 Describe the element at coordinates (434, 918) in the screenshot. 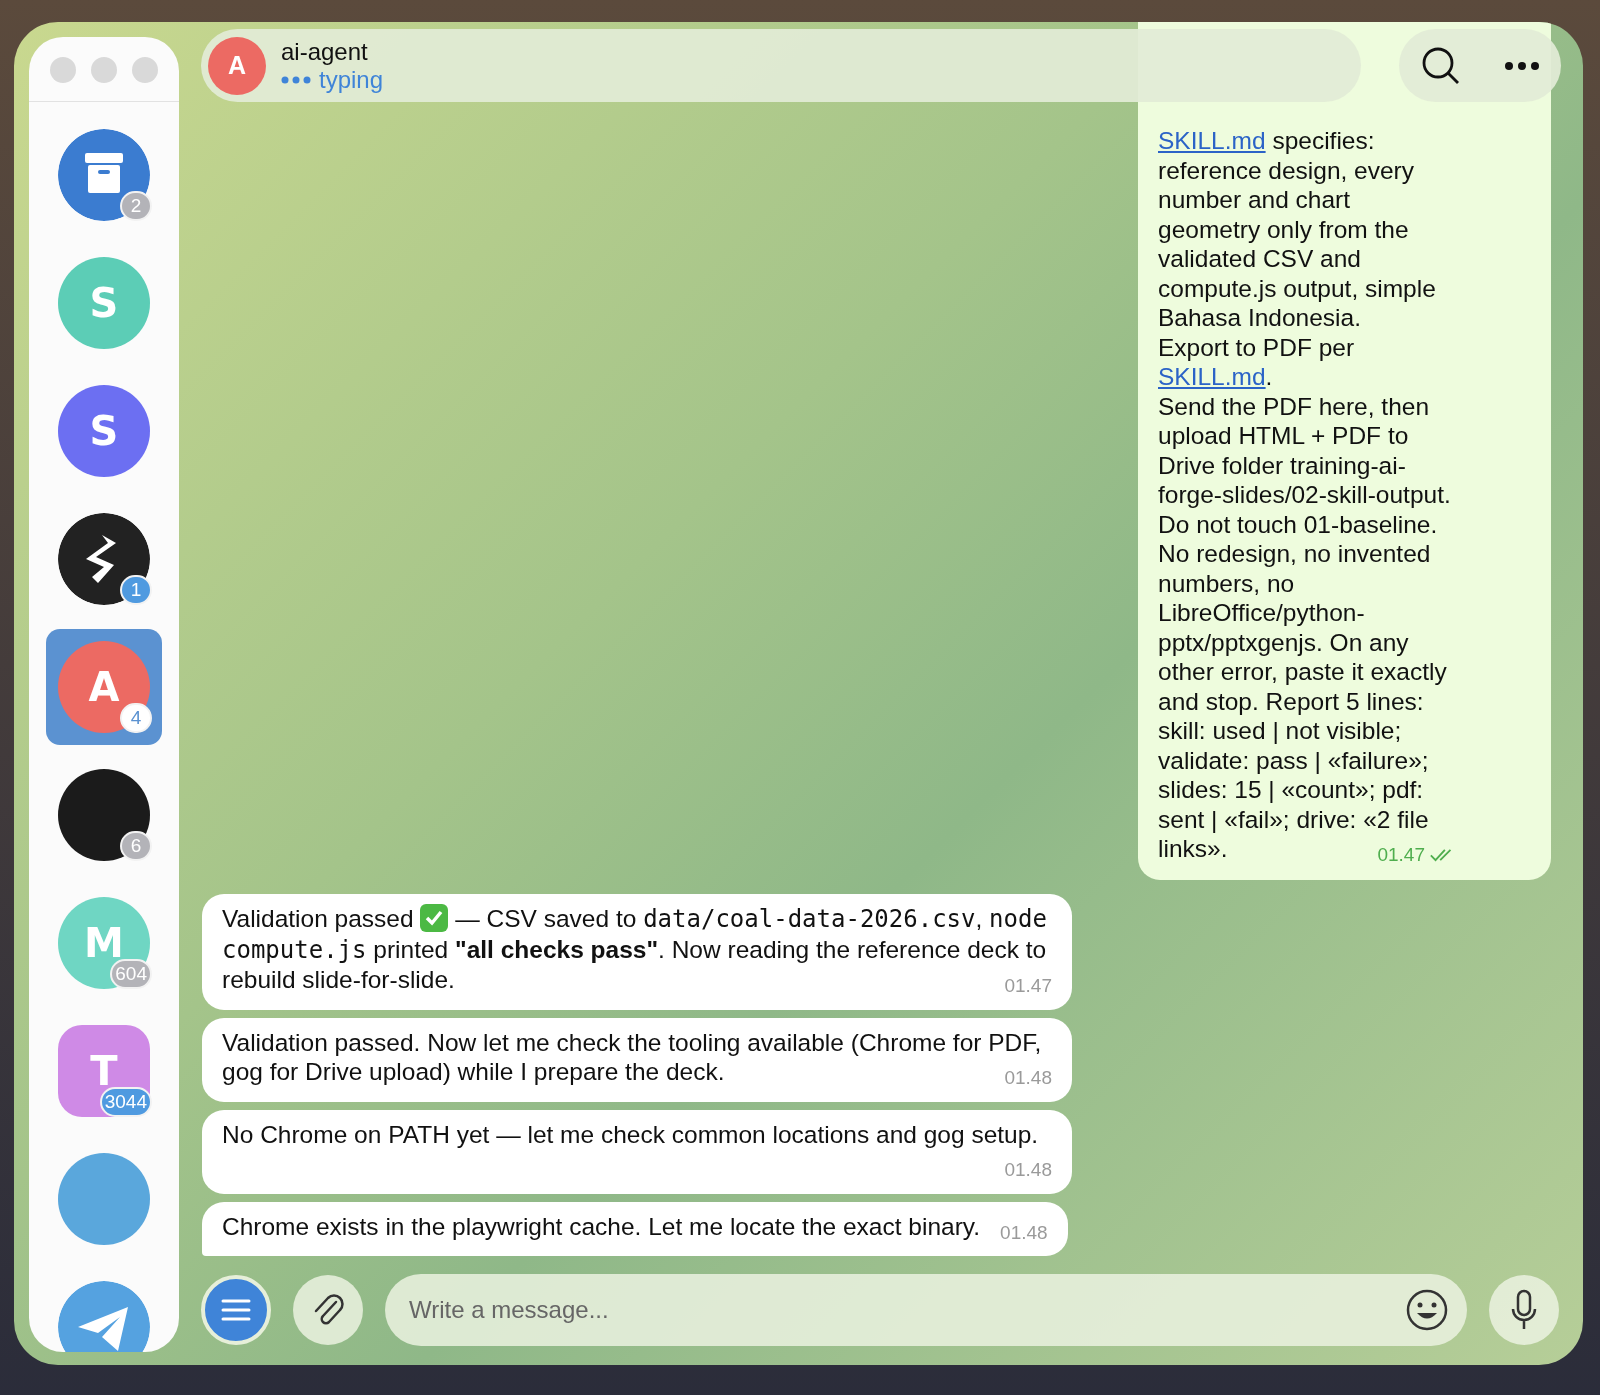

I see `check-mark-icon` at that location.